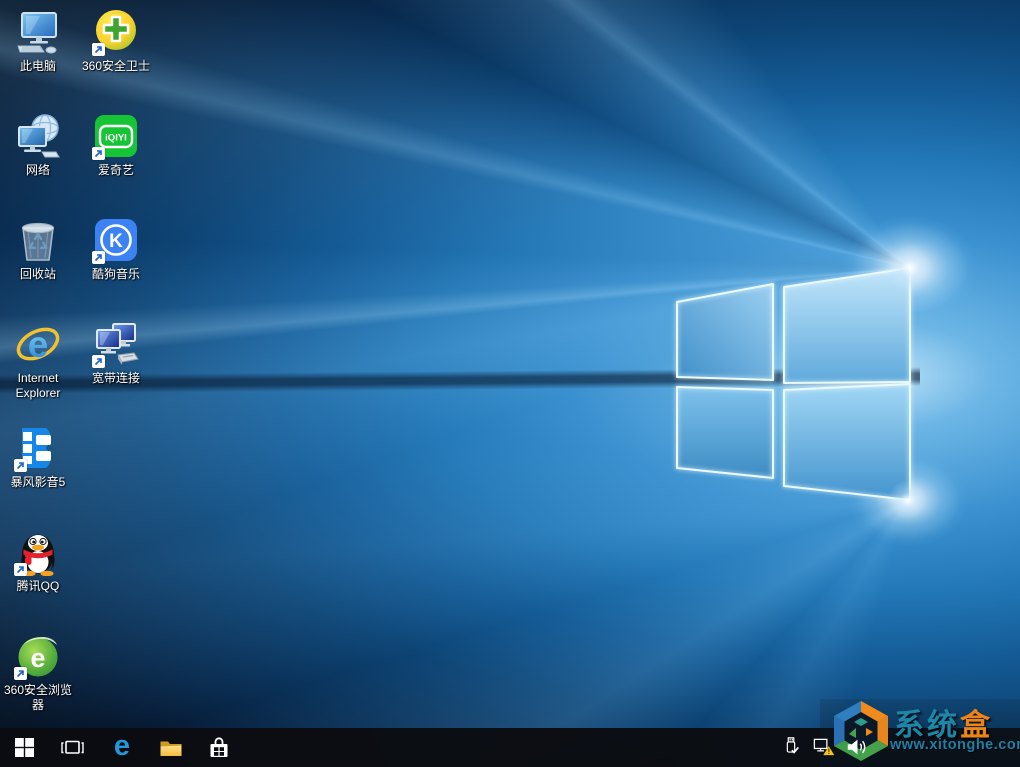  What do you see at coordinates (115, 170) in the screenshot?
I see `icon-label: 爱奇艺` at bounding box center [115, 170].